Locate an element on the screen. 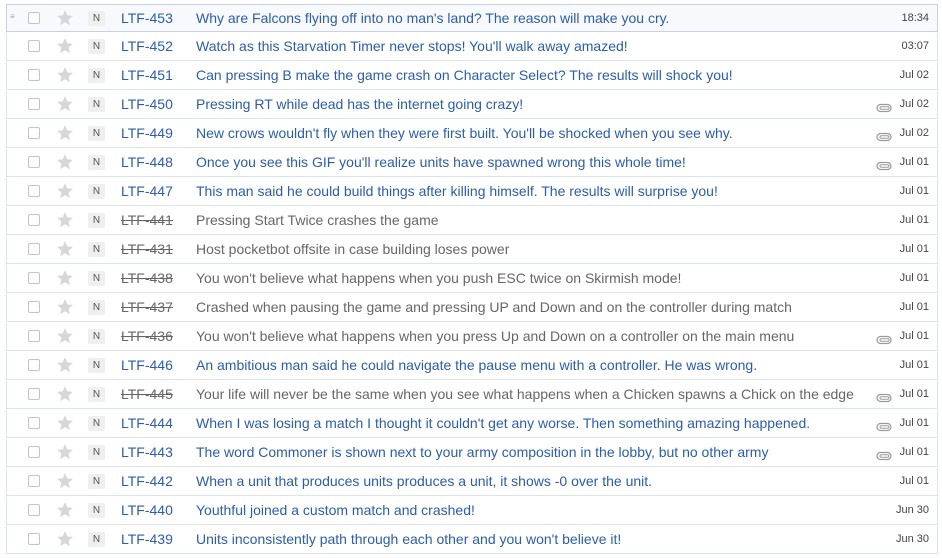 The height and width of the screenshot is (558, 942). issue-summary-link: Pressing Start Twice crashes the game is located at coordinates (532, 220).